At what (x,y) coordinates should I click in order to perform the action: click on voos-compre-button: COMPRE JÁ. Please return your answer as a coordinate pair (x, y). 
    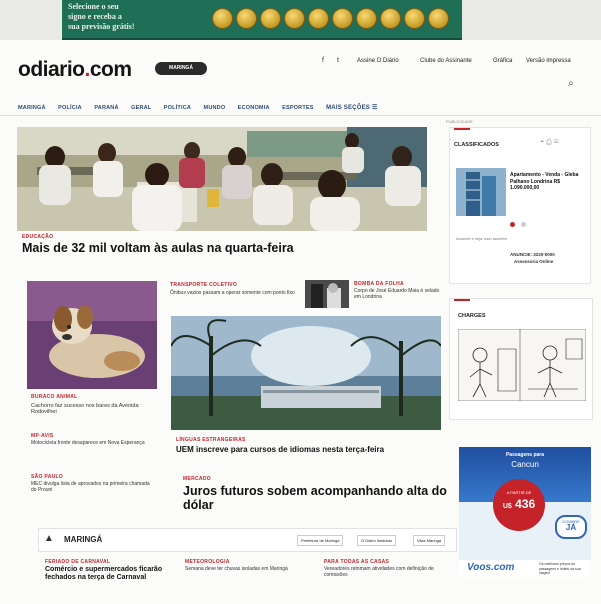
    Looking at the image, I should click on (571, 527).